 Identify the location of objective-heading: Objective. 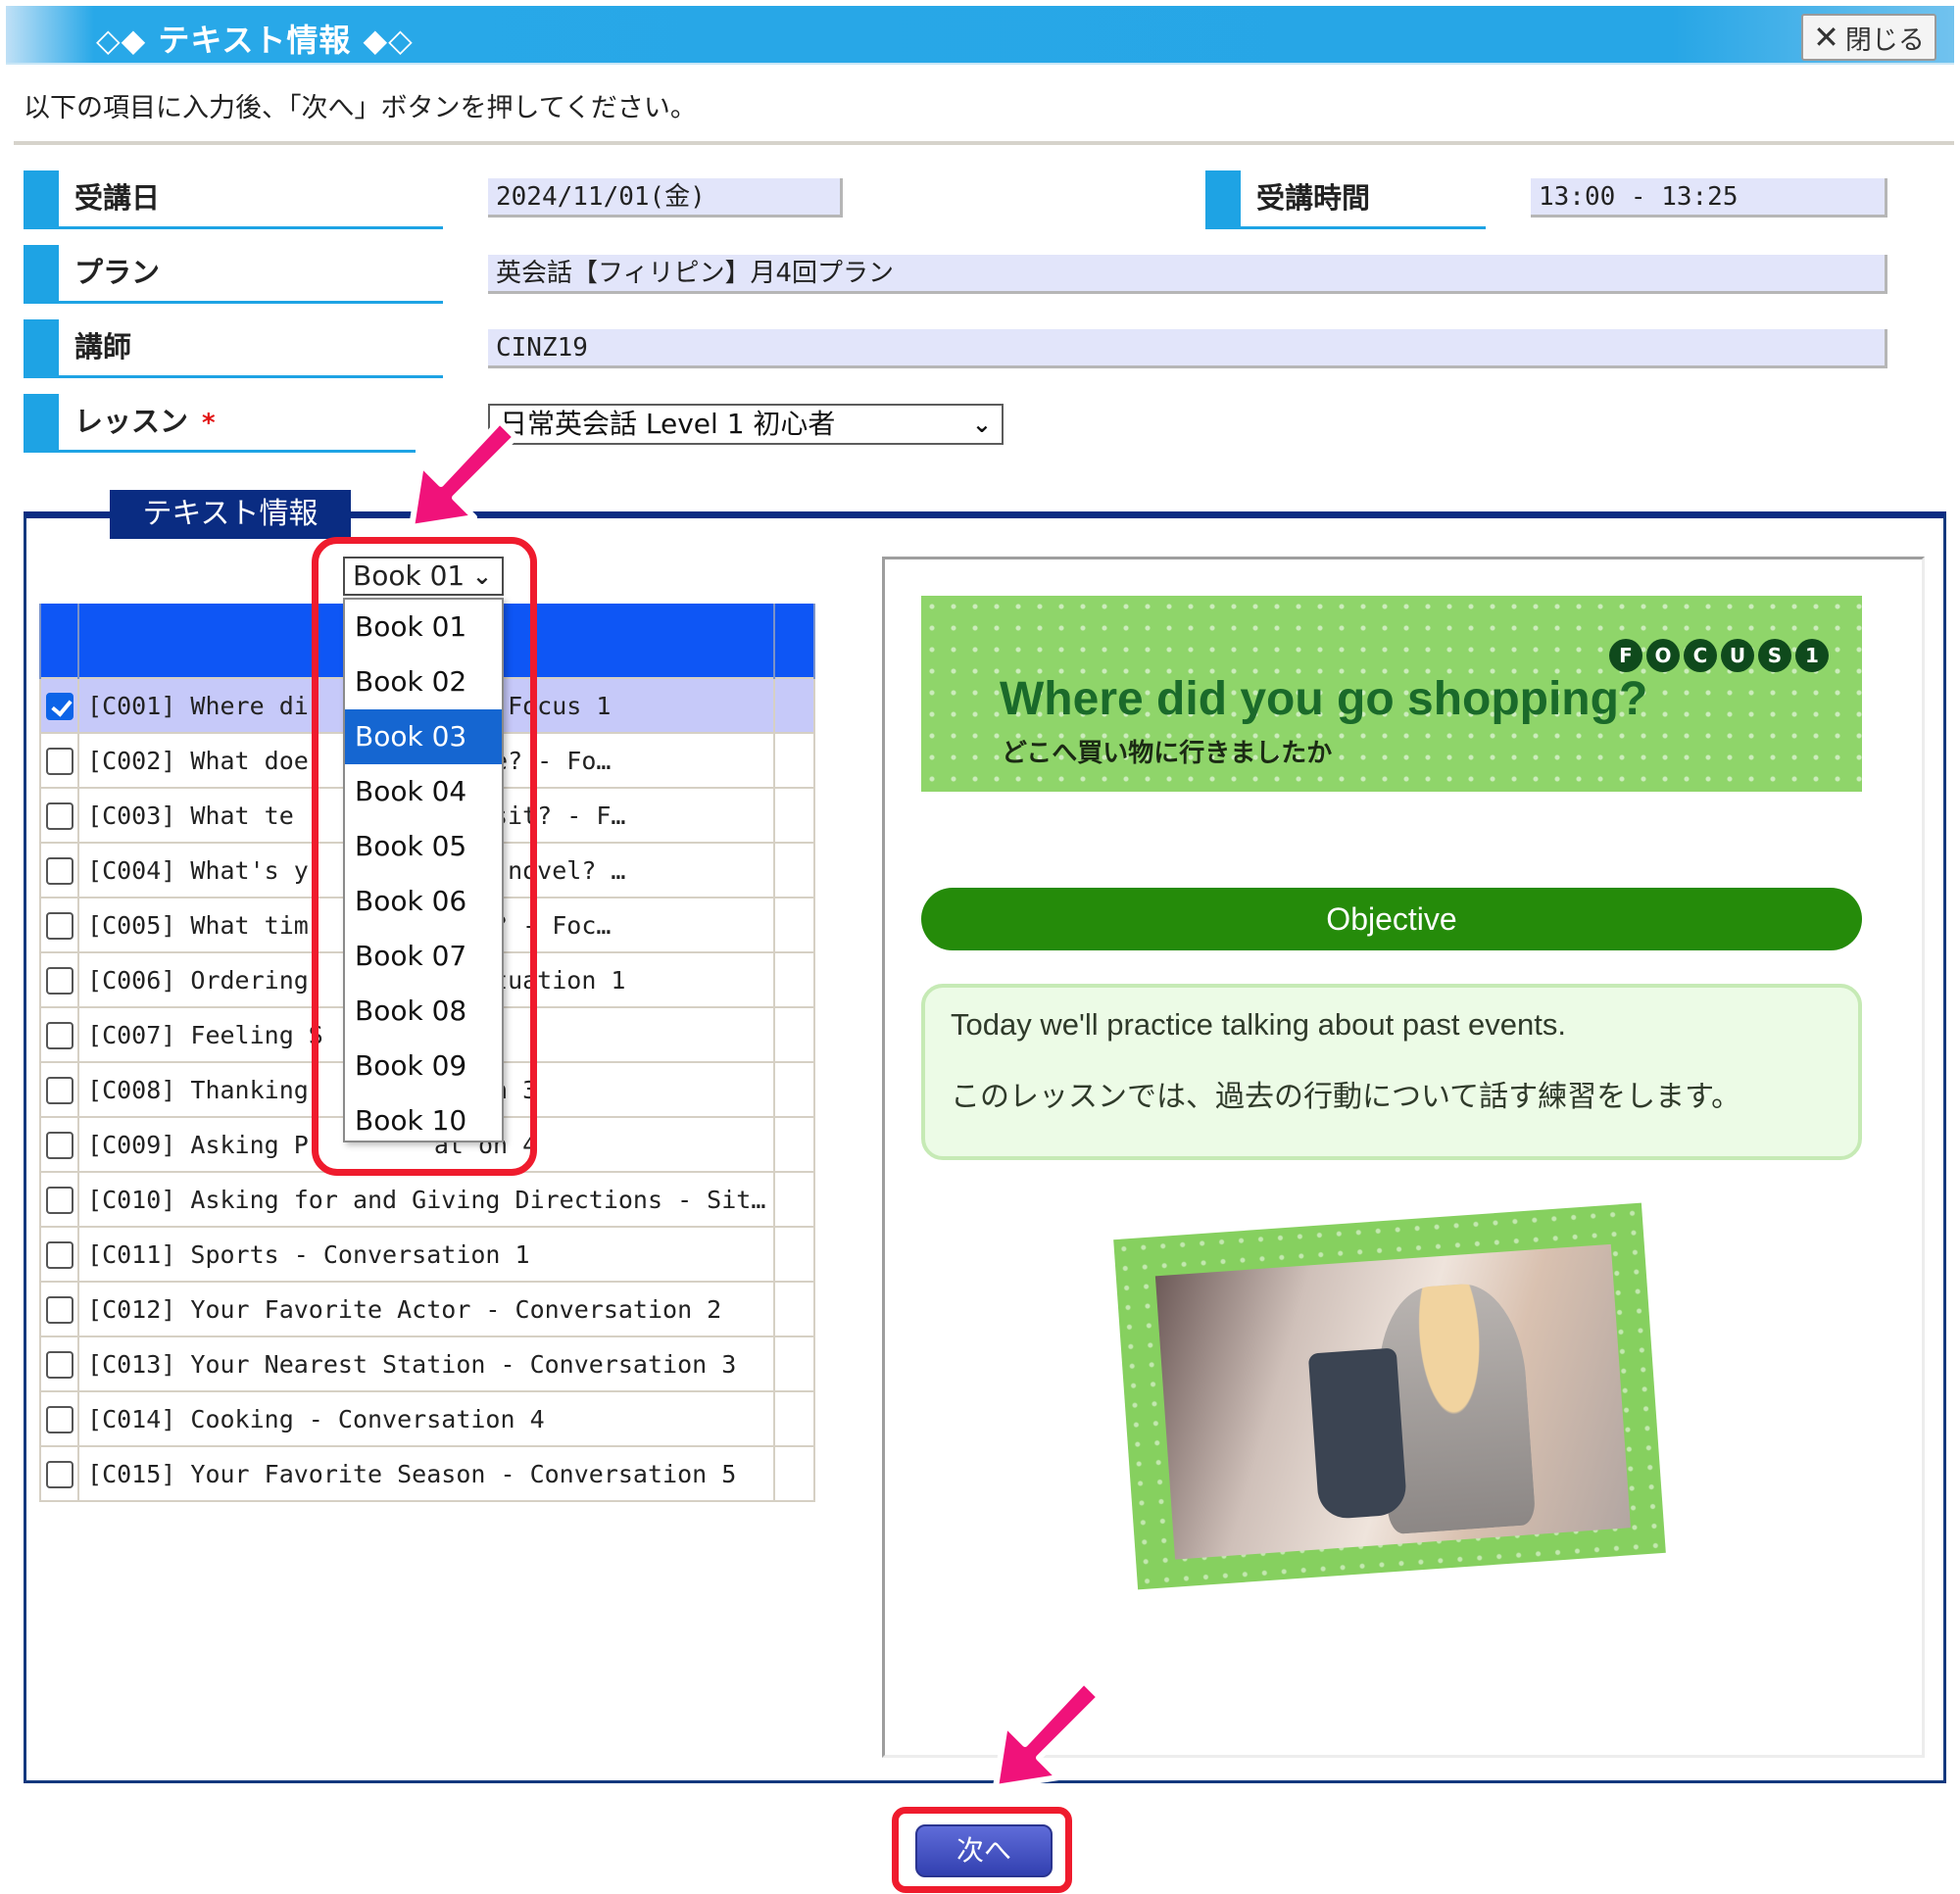
(1391, 919).